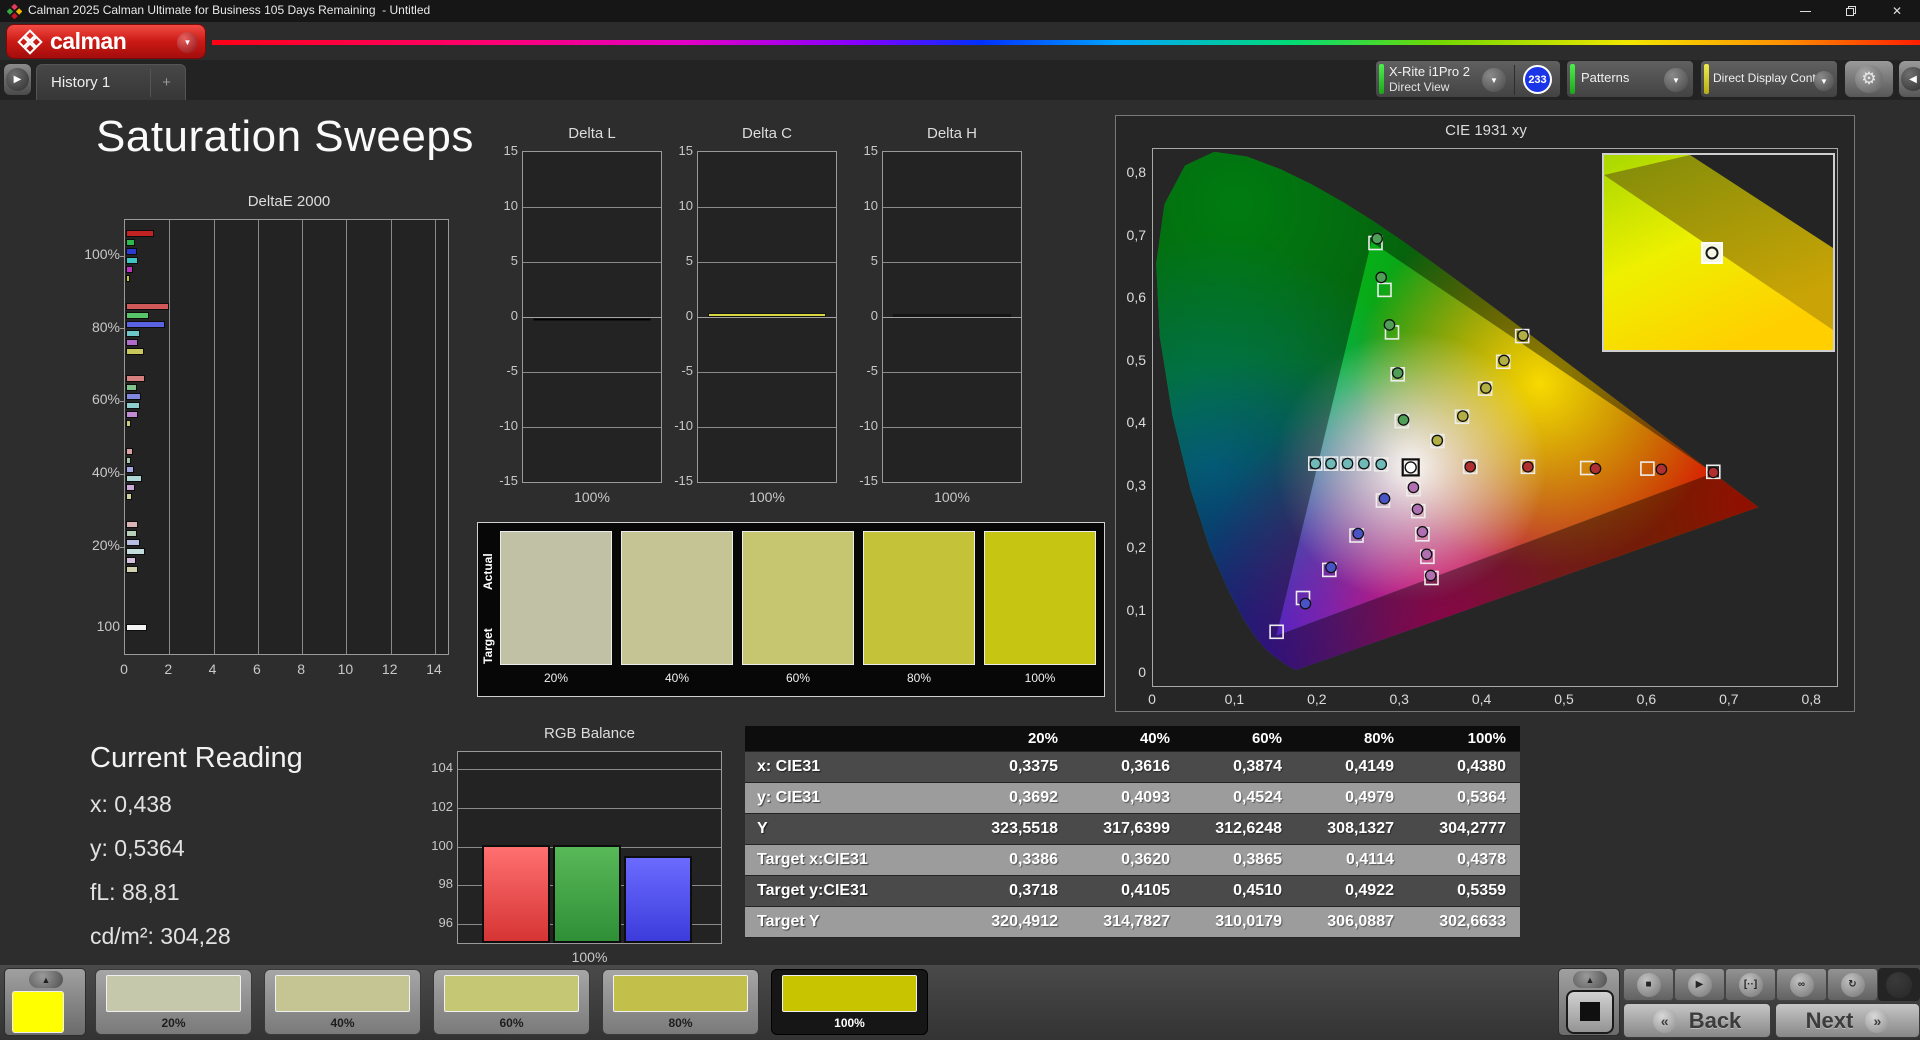 This screenshot has height=1040, width=1920. What do you see at coordinates (1869, 79) in the screenshot?
I see `settings-gear-button: ⚙` at bounding box center [1869, 79].